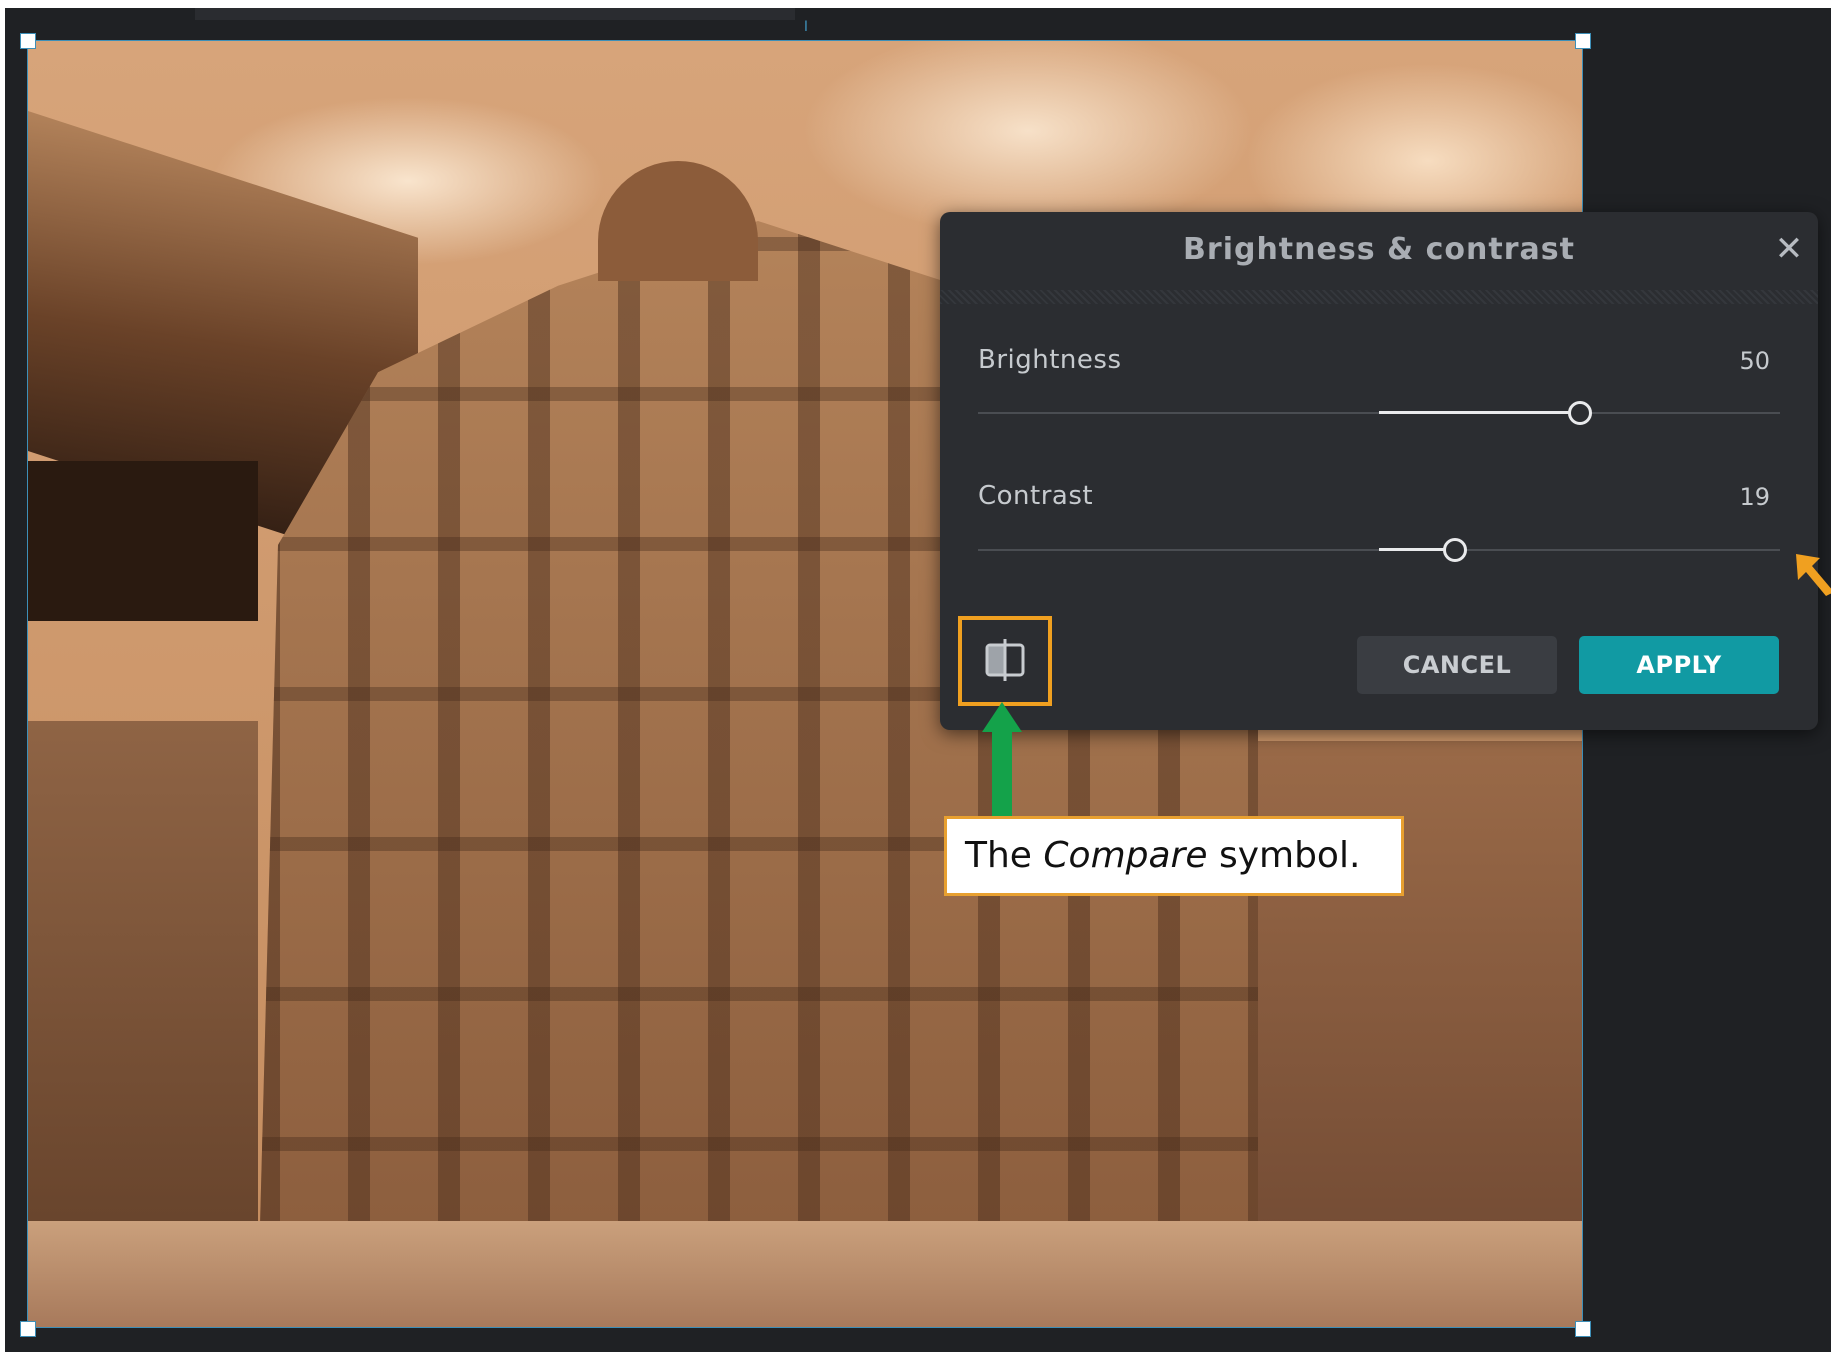 This screenshot has height=1352, width=1831. What do you see at coordinates (1754, 497) in the screenshot?
I see `contrast-value: 19` at bounding box center [1754, 497].